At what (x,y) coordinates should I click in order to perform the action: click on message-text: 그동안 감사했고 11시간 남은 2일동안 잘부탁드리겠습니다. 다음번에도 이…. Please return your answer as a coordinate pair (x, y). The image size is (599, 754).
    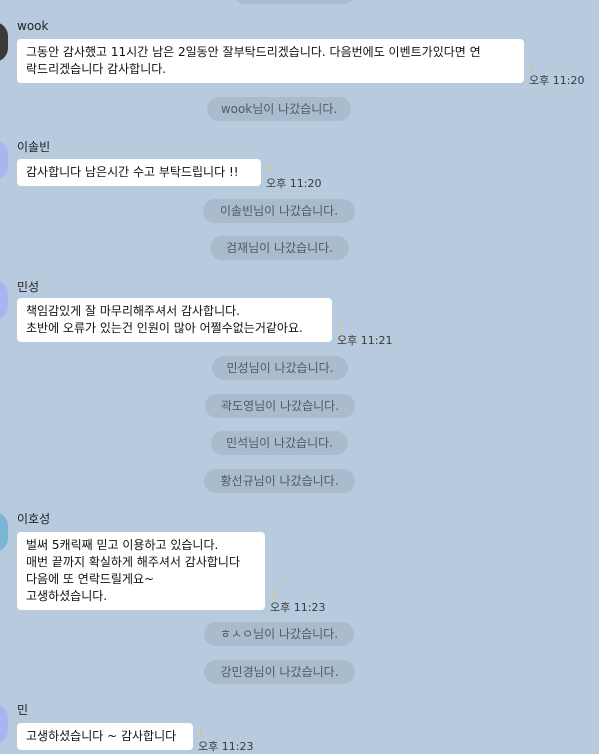
    Looking at the image, I should click on (253, 52).